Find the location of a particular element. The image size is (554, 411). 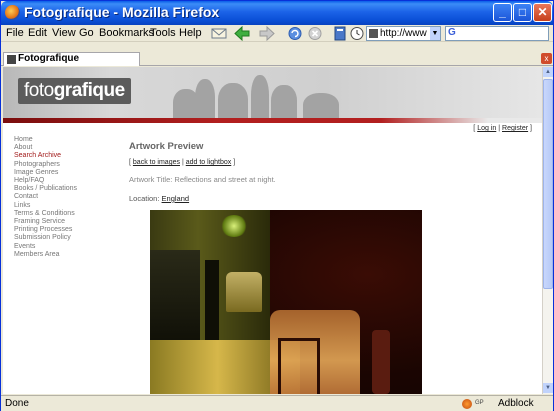

logo-text-bold: grafique is located at coordinates (89, 90).